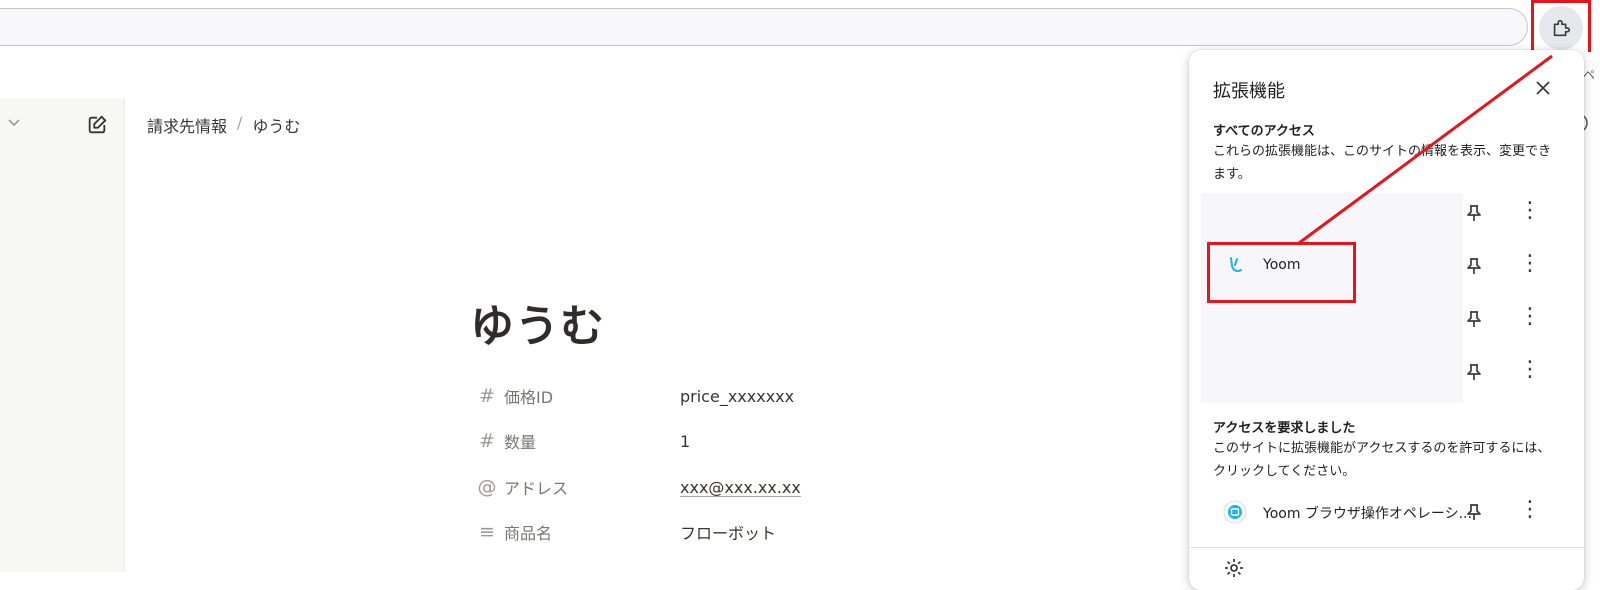  What do you see at coordinates (685, 441) in the screenshot?
I see `property-value: 1` at bounding box center [685, 441].